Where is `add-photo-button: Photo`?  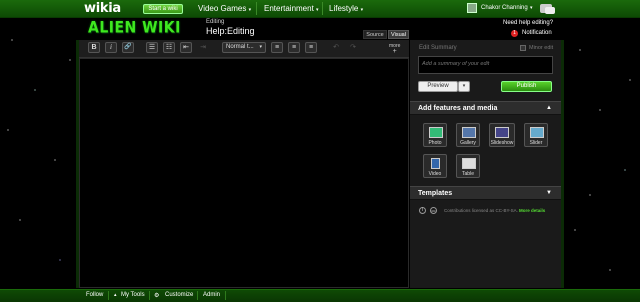 add-photo-button: Photo is located at coordinates (435, 135).